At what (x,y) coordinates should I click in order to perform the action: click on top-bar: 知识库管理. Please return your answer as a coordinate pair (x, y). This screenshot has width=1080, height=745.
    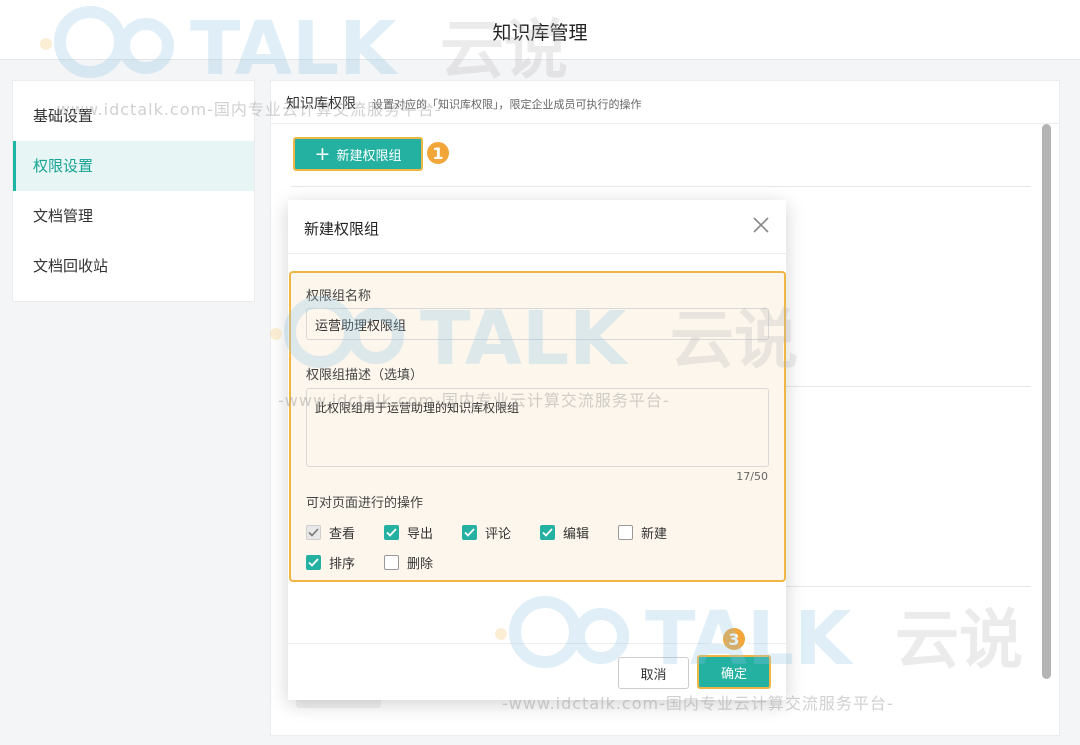
    Looking at the image, I should click on (540, 30).